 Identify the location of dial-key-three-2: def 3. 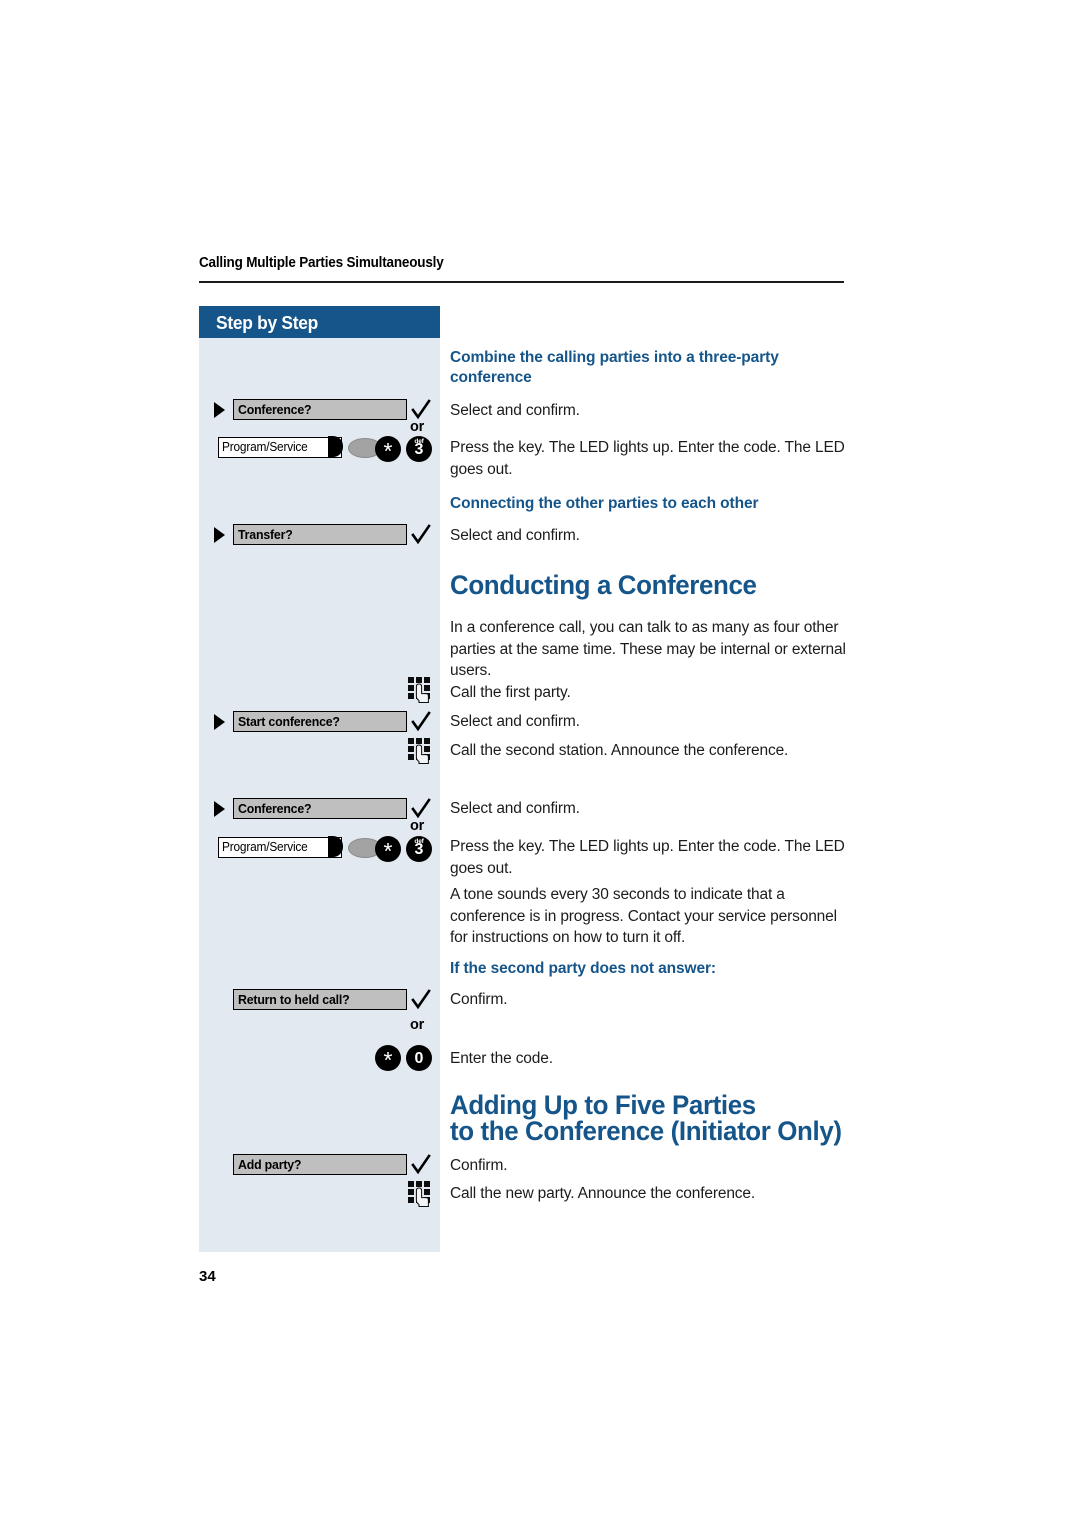
(419, 849).